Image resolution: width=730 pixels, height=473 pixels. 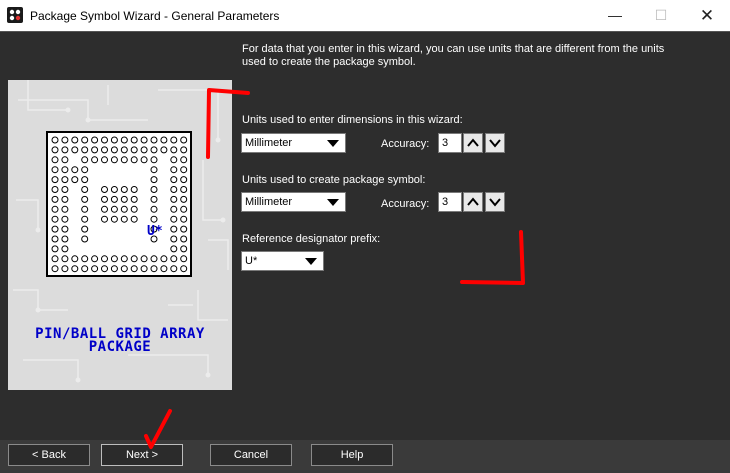 I want to click on symbol-units-select: Millimeter, so click(x=293, y=202).